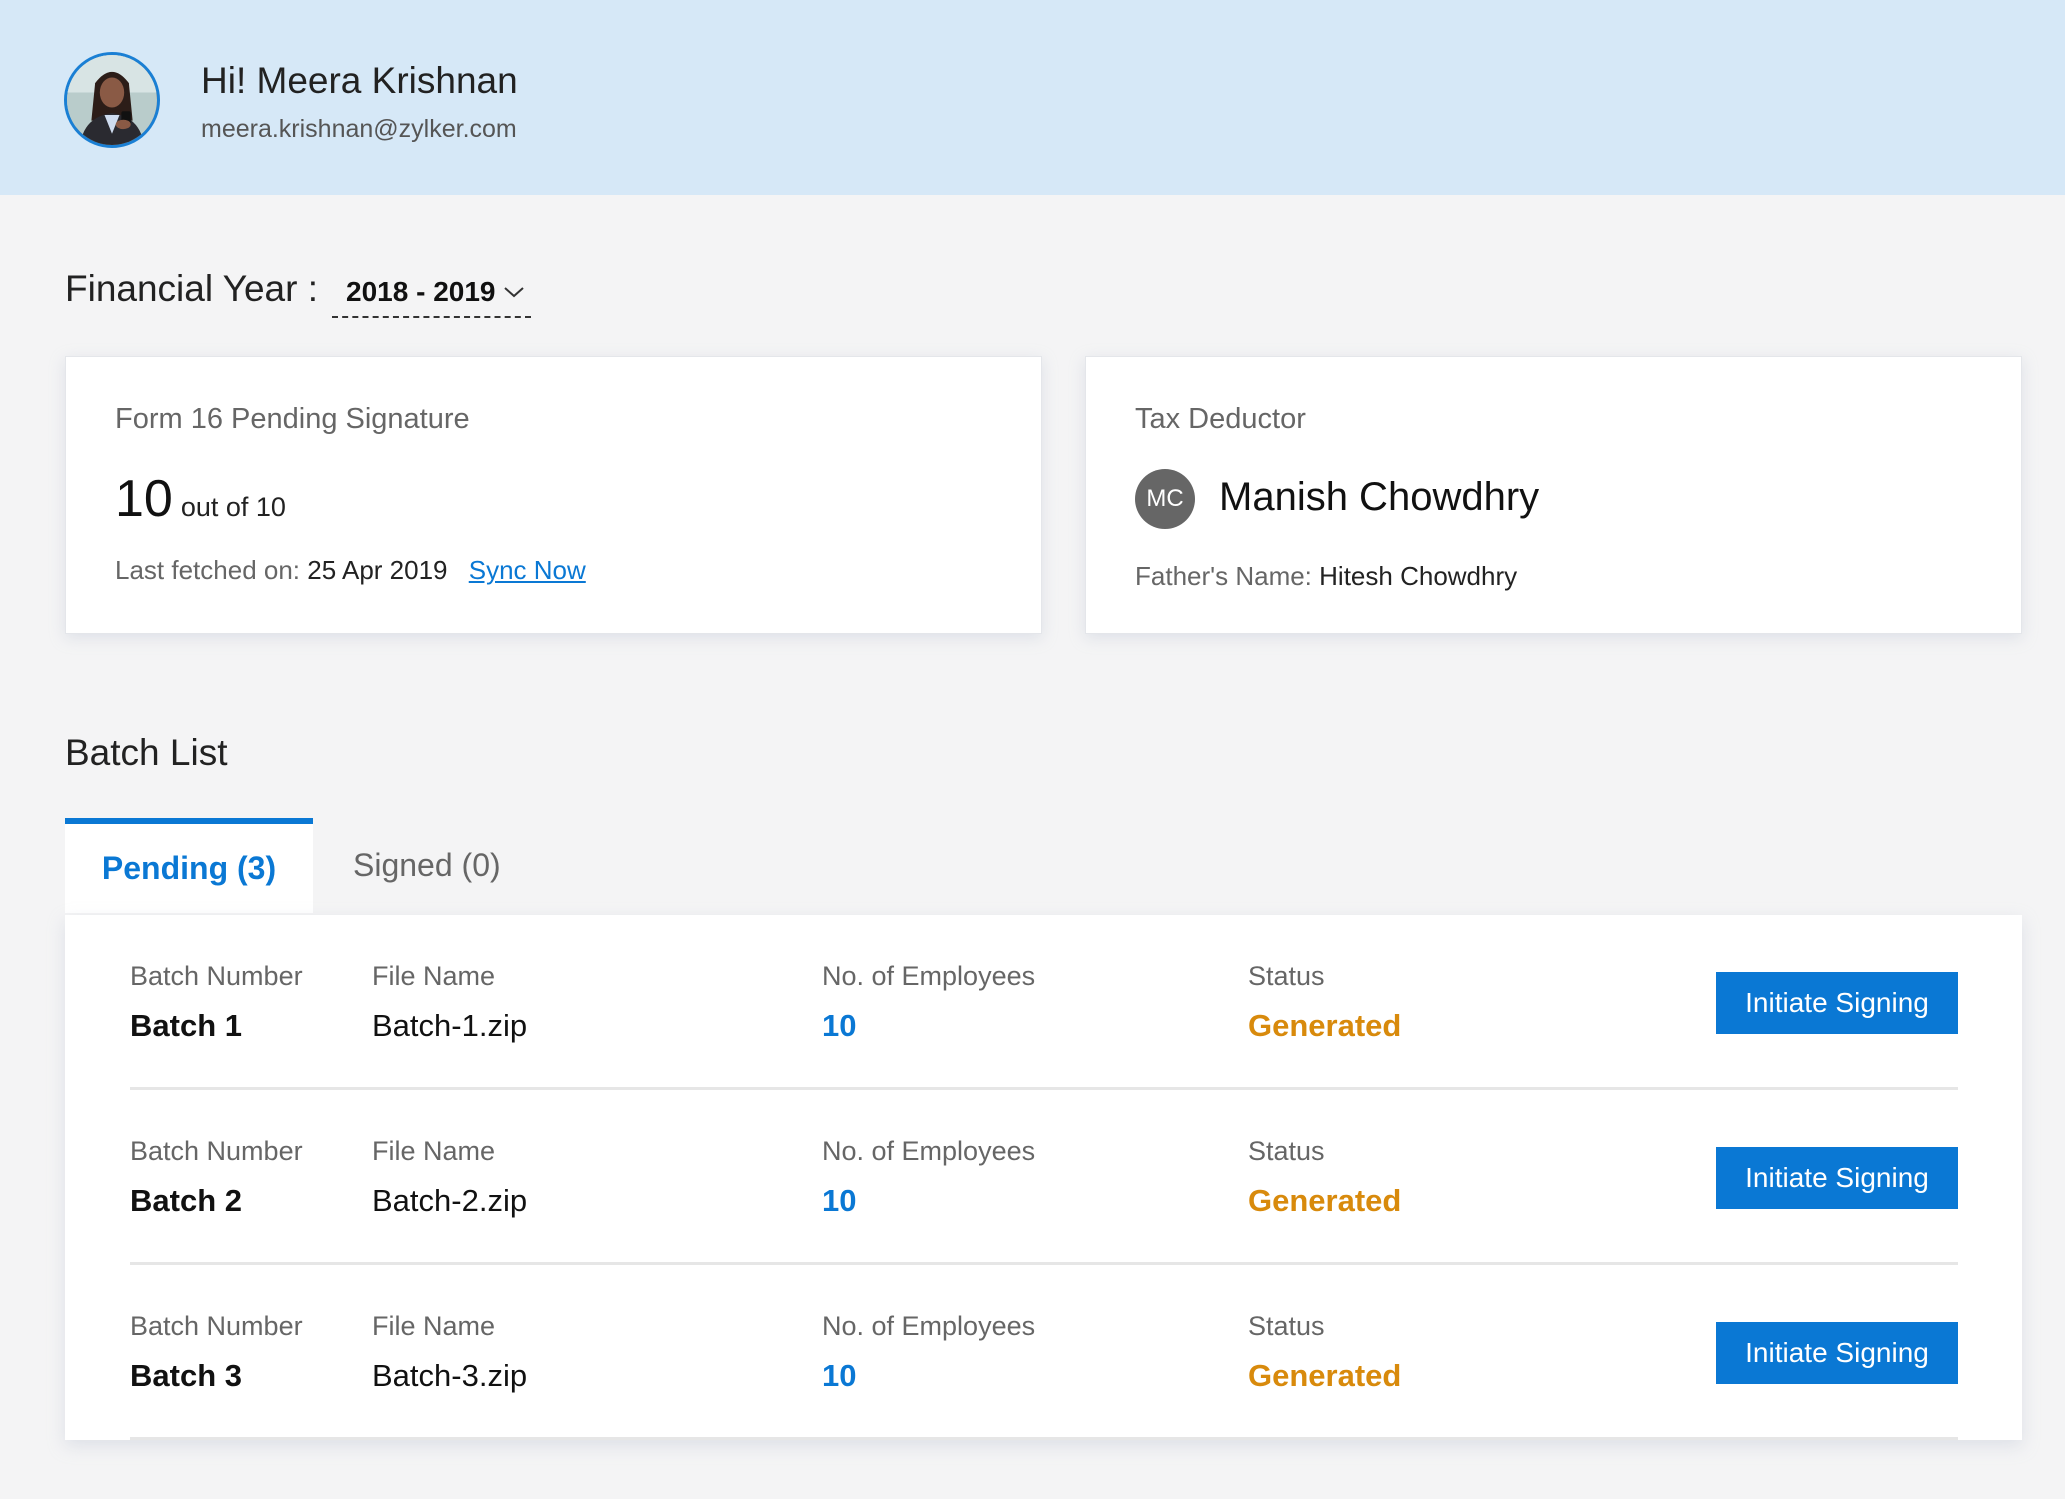 This screenshot has height=1499, width=2065. Describe the element at coordinates (186, 1200) in the screenshot. I see `batch-number: Batch 2` at that location.